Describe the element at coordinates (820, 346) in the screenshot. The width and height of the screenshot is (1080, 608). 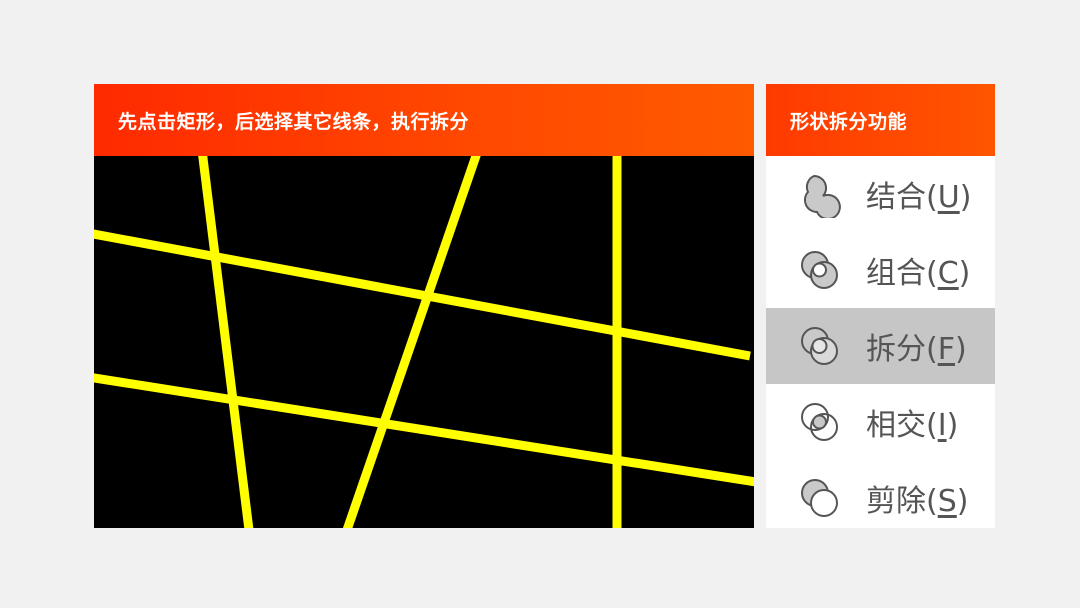
I see `fragment-shapes-icon` at that location.